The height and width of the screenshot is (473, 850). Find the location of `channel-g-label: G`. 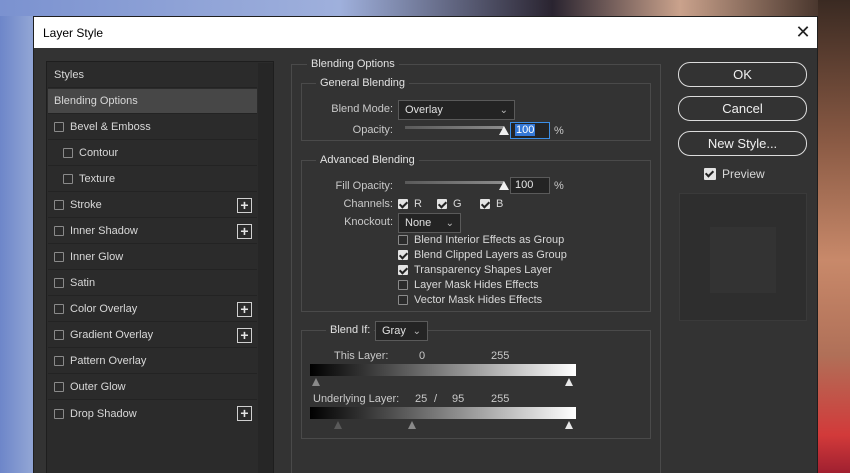

channel-g-label: G is located at coordinates (457, 204).